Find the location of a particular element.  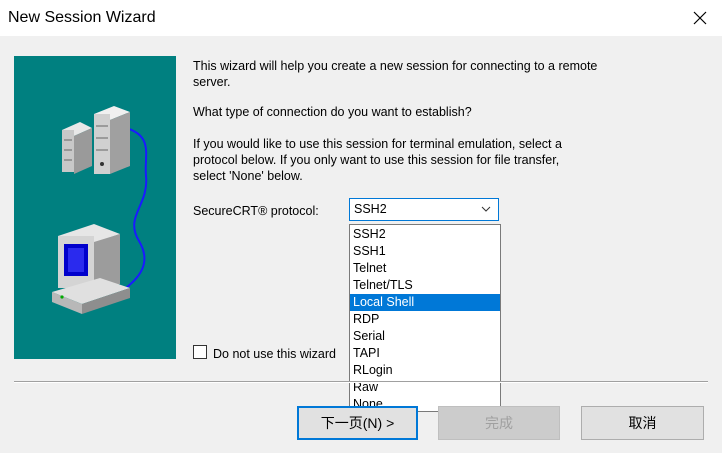

protocol-option-rdp: RDP is located at coordinates (425, 319).